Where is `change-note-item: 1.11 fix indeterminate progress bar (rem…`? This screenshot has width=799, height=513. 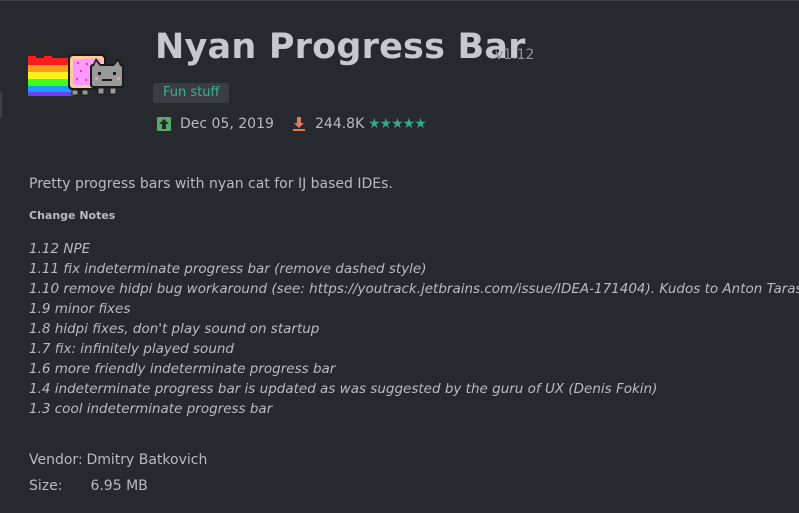
change-note-item: 1.11 fix indeterminate progress bar (rem… is located at coordinates (228, 269).